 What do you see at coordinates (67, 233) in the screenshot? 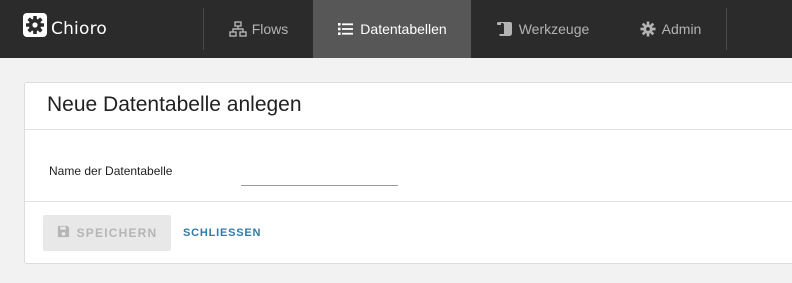
I see `floppy-disk-icon` at bounding box center [67, 233].